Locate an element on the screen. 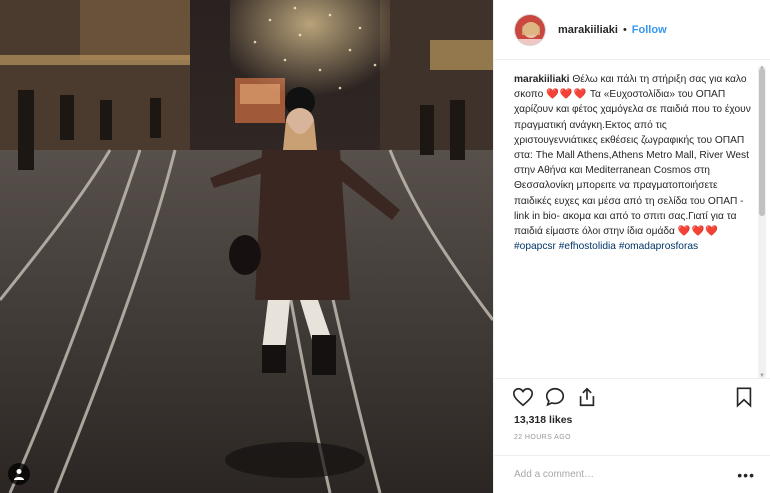  hashtag-opapcsr: #opapcsr is located at coordinates (535, 246).